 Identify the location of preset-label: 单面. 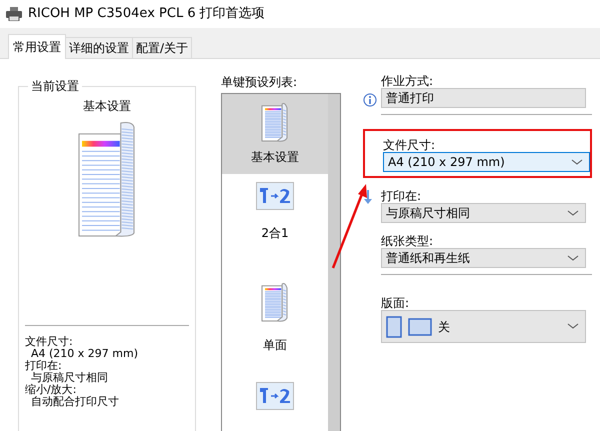
(275, 345).